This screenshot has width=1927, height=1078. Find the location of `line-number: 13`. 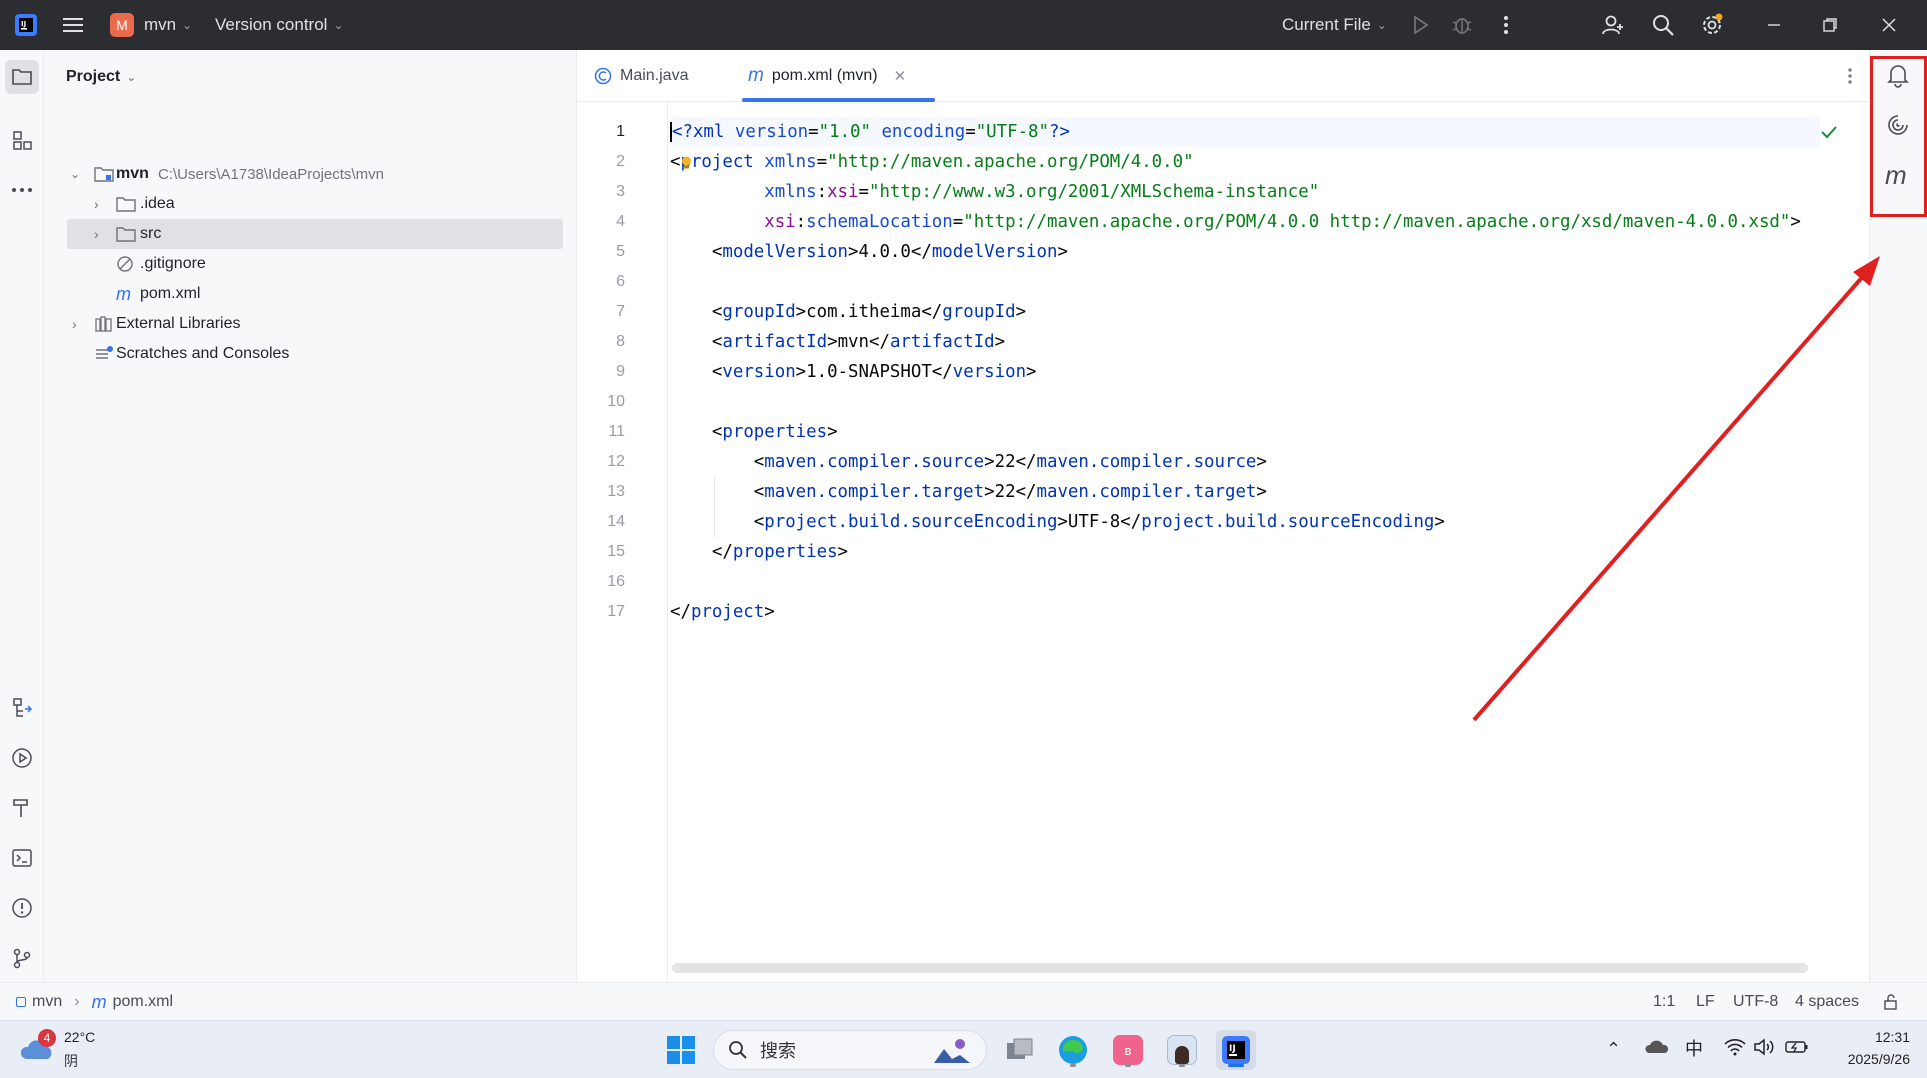

line-number: 13 is located at coordinates (616, 491).